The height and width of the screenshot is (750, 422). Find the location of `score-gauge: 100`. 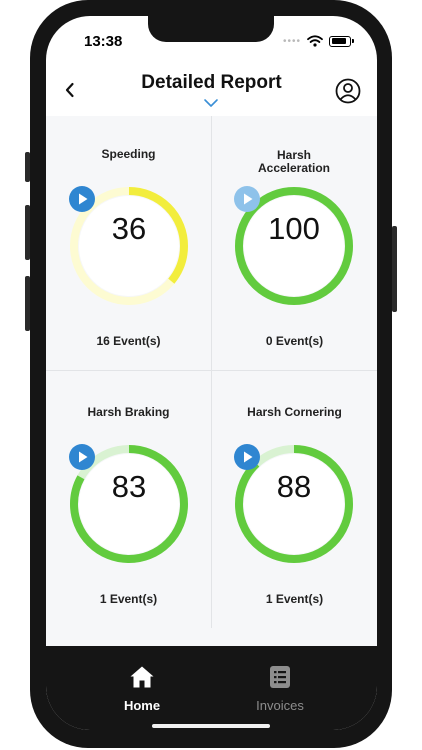

score-gauge: 100 is located at coordinates (294, 246).